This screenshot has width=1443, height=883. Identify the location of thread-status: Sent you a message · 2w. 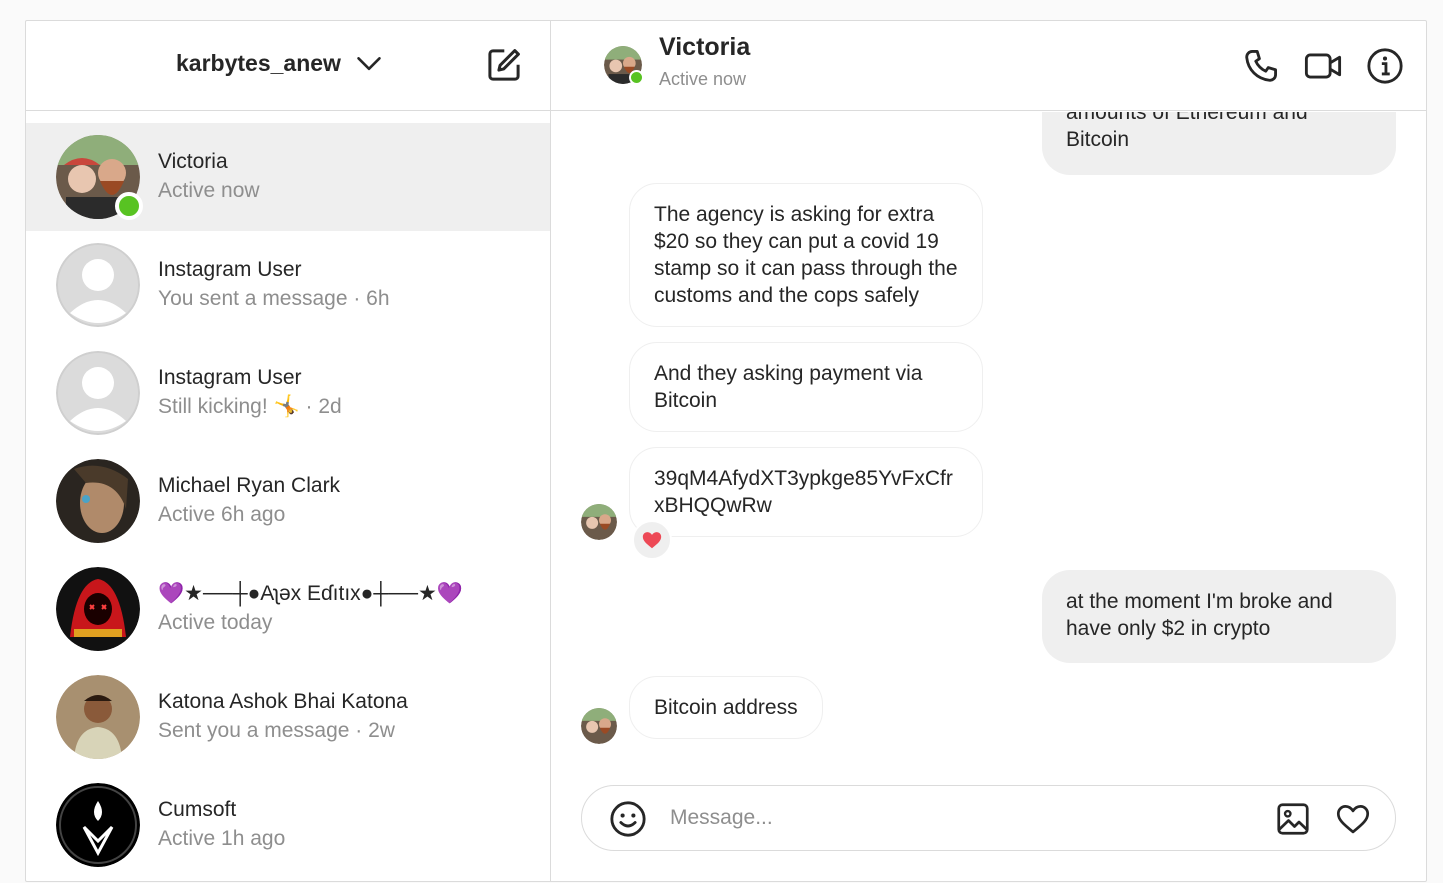
(276, 730).